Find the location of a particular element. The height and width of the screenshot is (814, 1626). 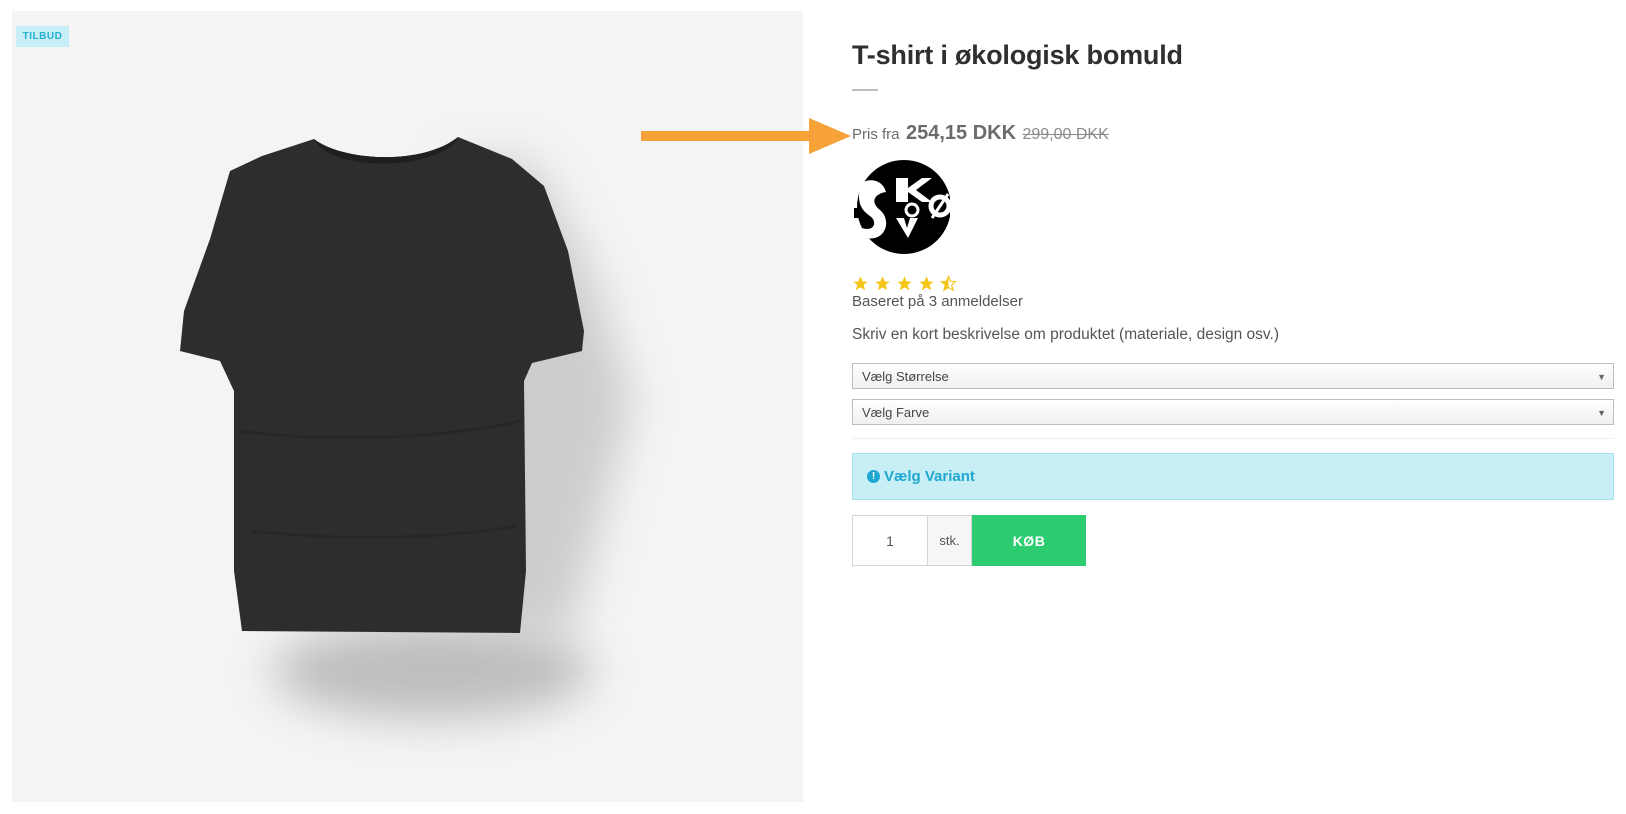

variant-alert: ! Vælg Variant is located at coordinates (1233, 476).